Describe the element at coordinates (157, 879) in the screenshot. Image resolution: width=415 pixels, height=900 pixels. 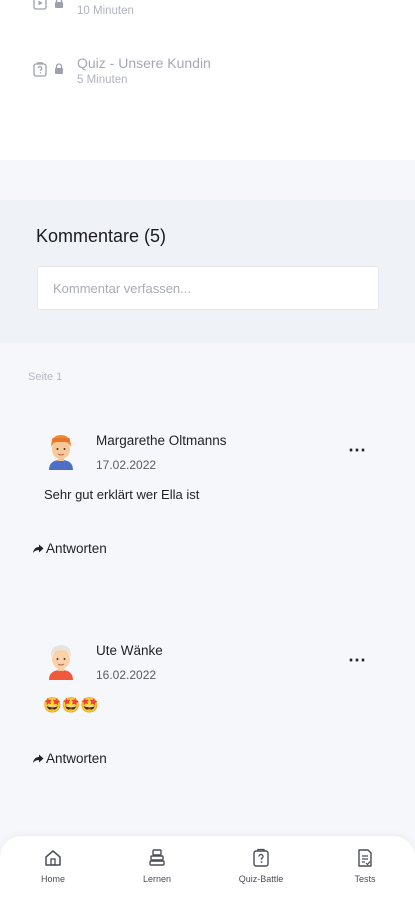
I see `tab-label: Lernen` at that location.